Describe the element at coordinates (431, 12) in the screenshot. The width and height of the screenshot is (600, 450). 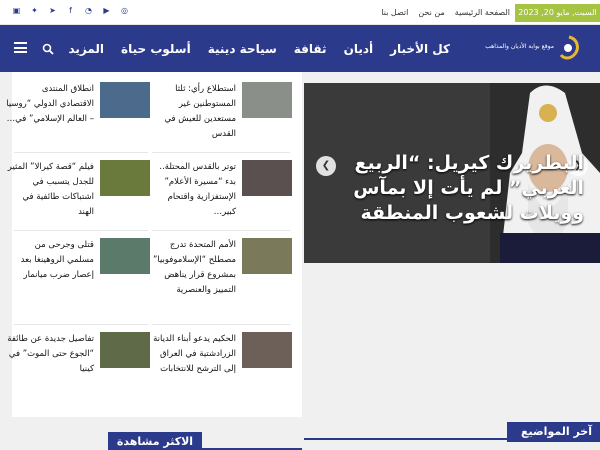
I see `about-link: من نحن` at that location.